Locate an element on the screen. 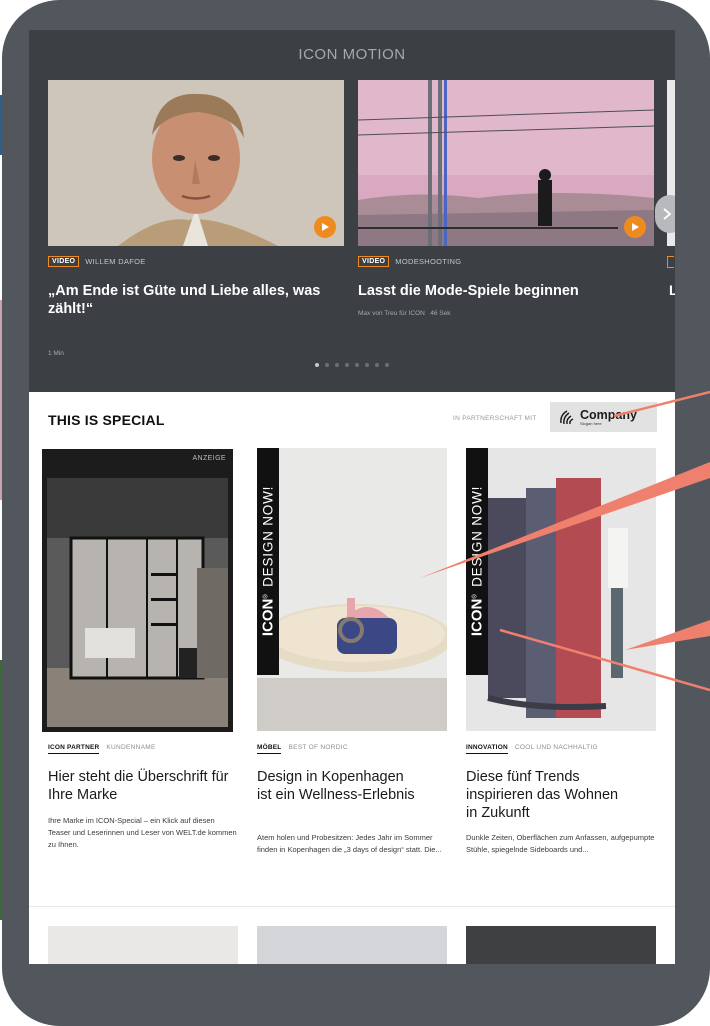 The height and width of the screenshot is (1026, 710). video-thumbnail-willem-dafoe is located at coordinates (196, 163).